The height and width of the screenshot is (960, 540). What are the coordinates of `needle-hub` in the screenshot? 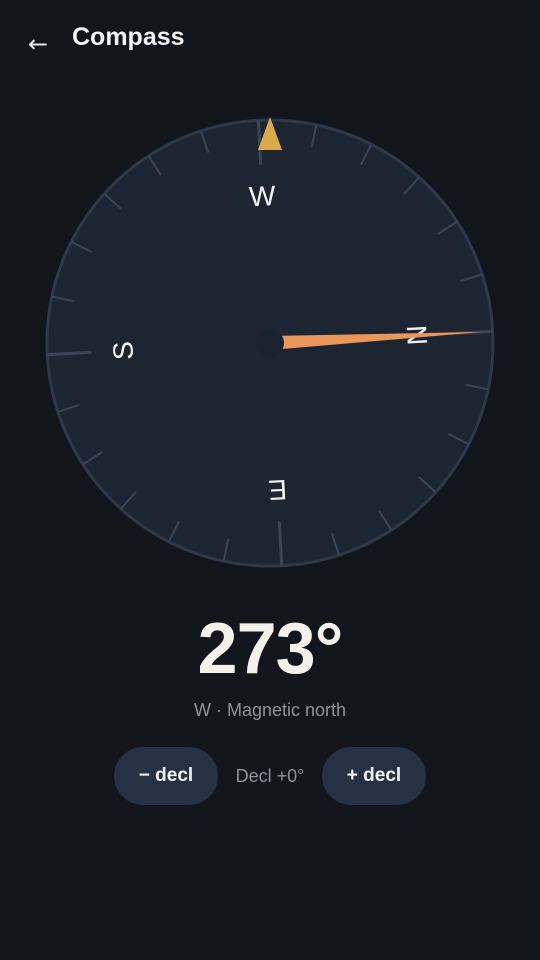 It's located at (270, 343).